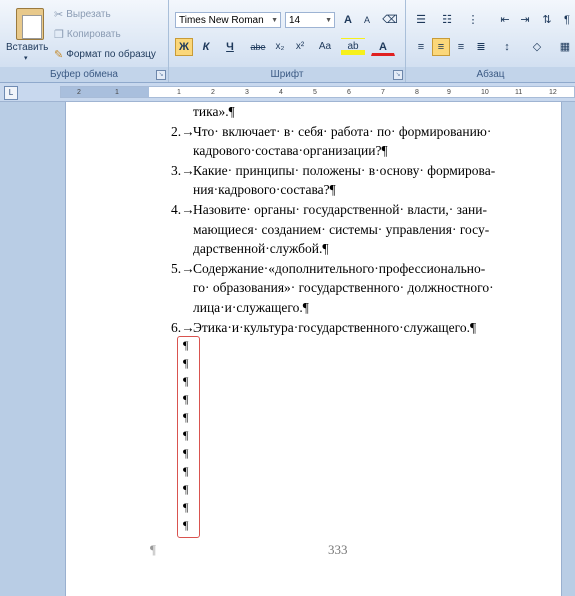  I want to click on copy-icon: ❐, so click(59, 35).